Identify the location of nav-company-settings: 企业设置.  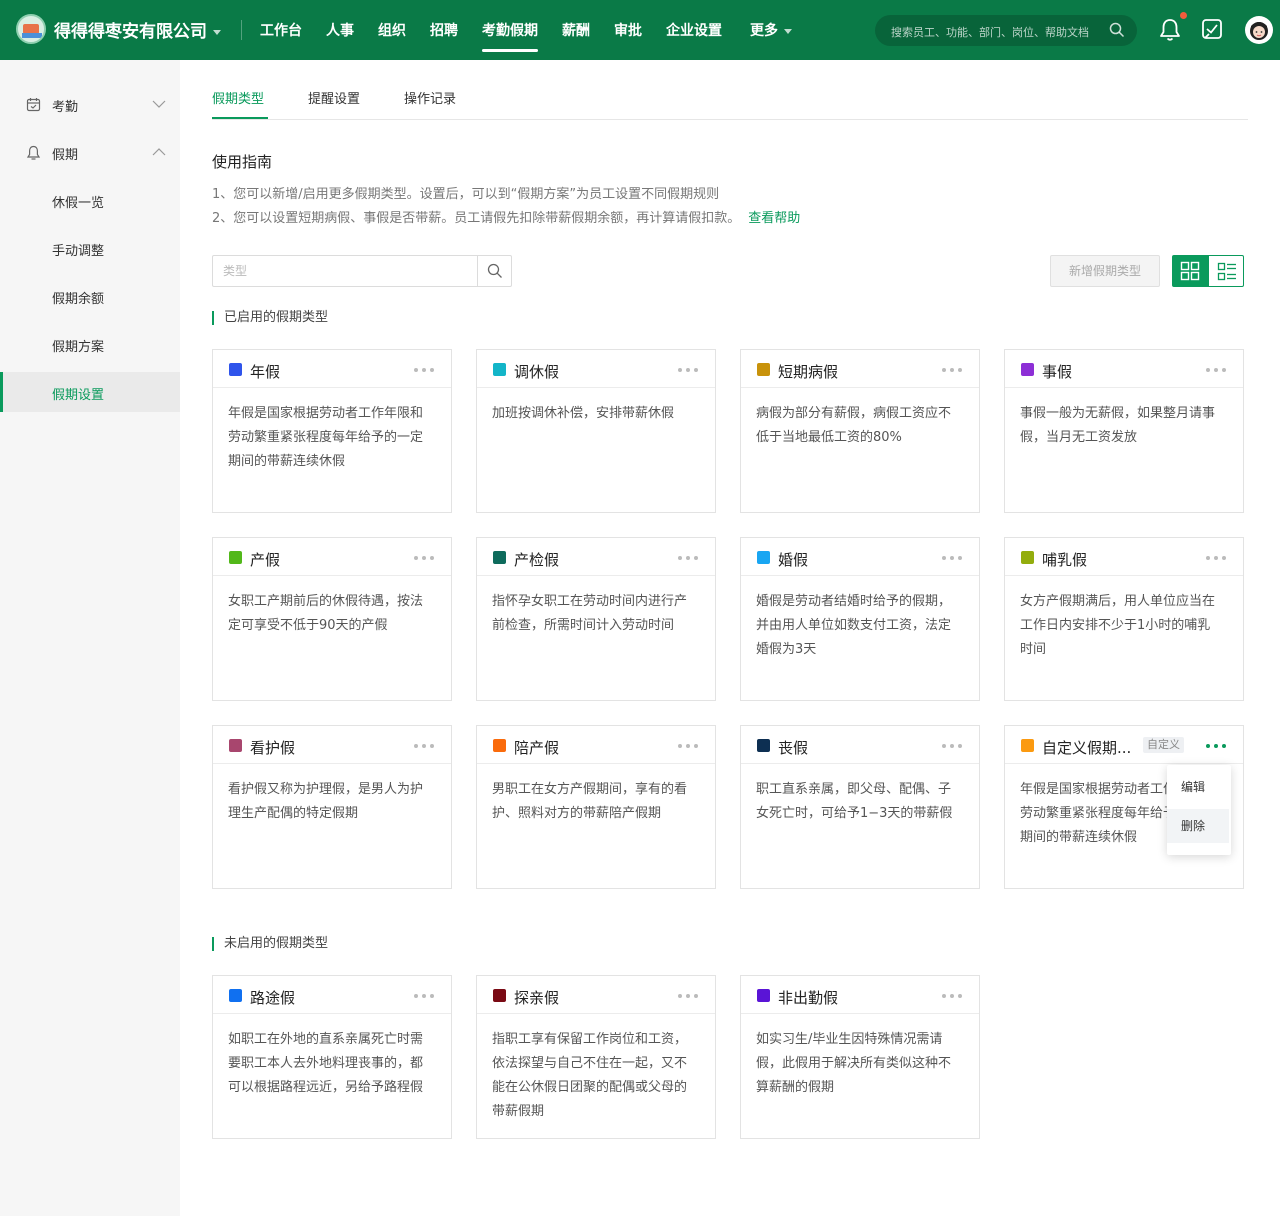
(694, 30).